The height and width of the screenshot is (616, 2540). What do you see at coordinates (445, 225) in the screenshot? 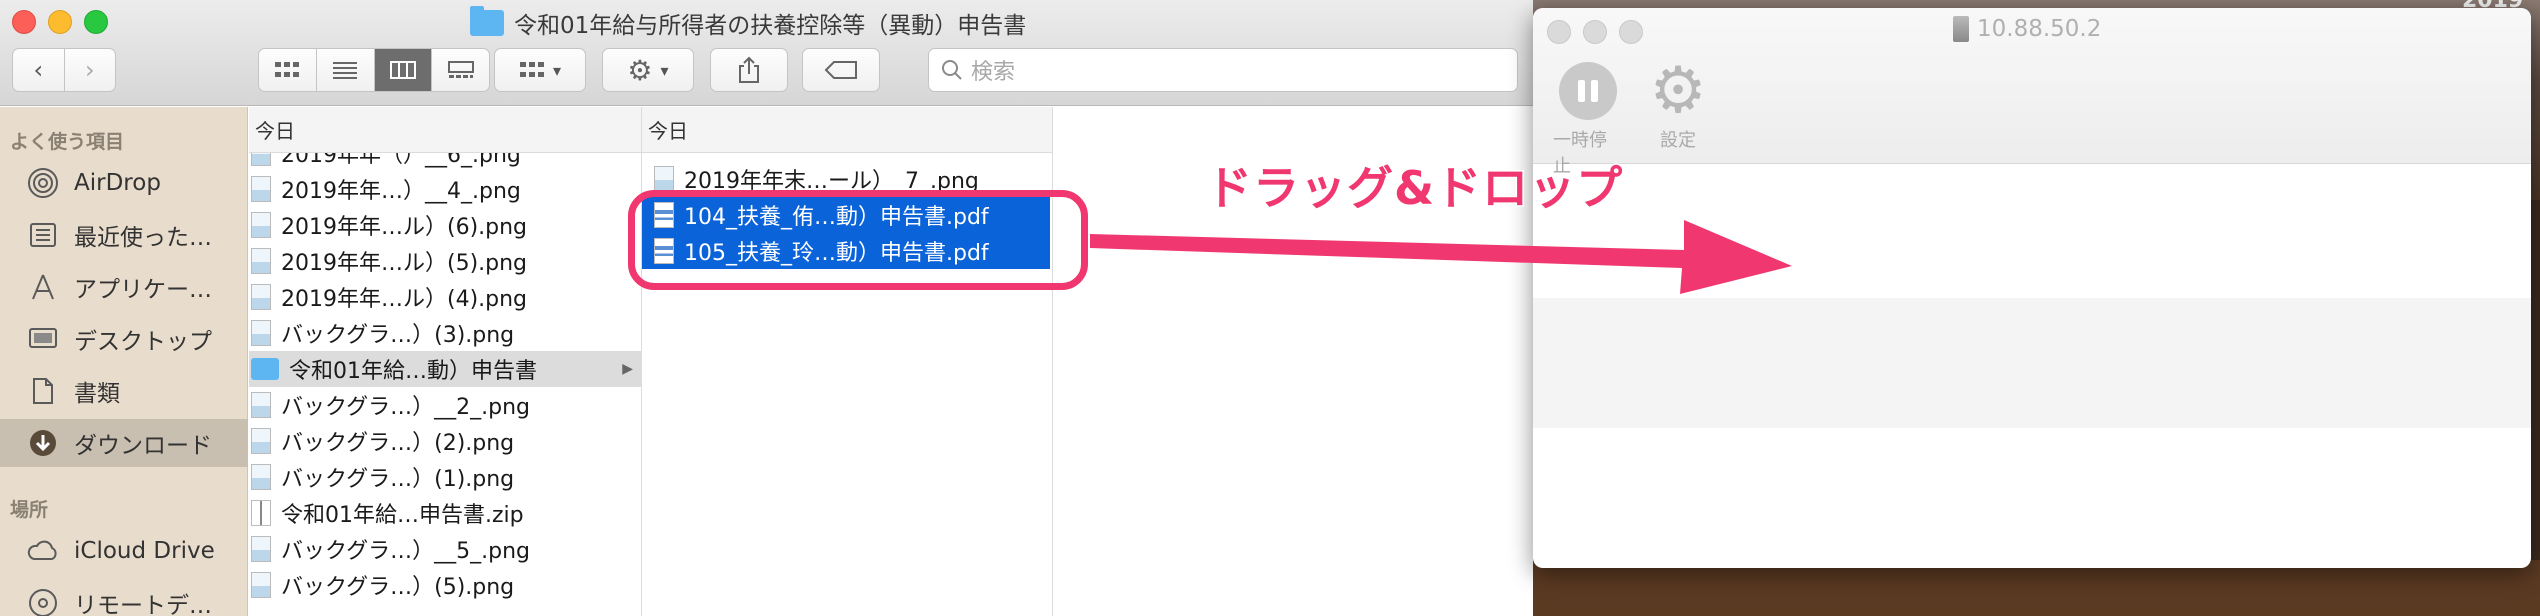
I see `file-row: 2019年年…ル）(6).png` at bounding box center [445, 225].